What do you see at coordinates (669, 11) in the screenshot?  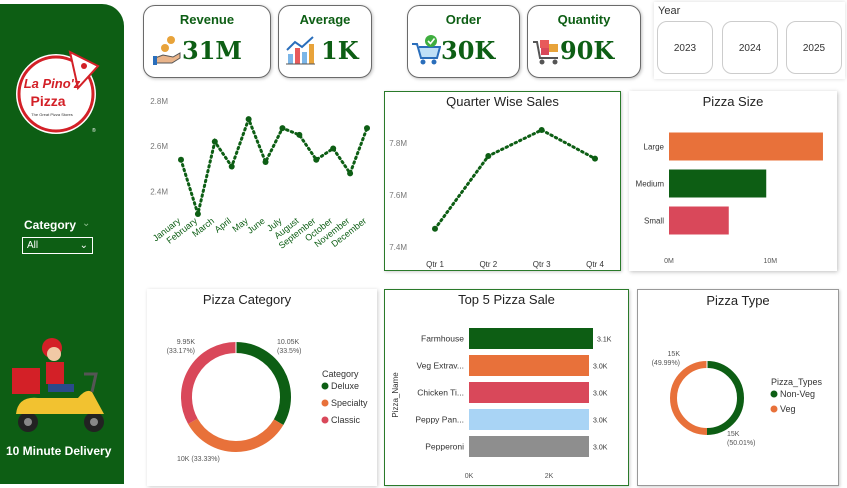 I see `year-slicer-label: Year` at bounding box center [669, 11].